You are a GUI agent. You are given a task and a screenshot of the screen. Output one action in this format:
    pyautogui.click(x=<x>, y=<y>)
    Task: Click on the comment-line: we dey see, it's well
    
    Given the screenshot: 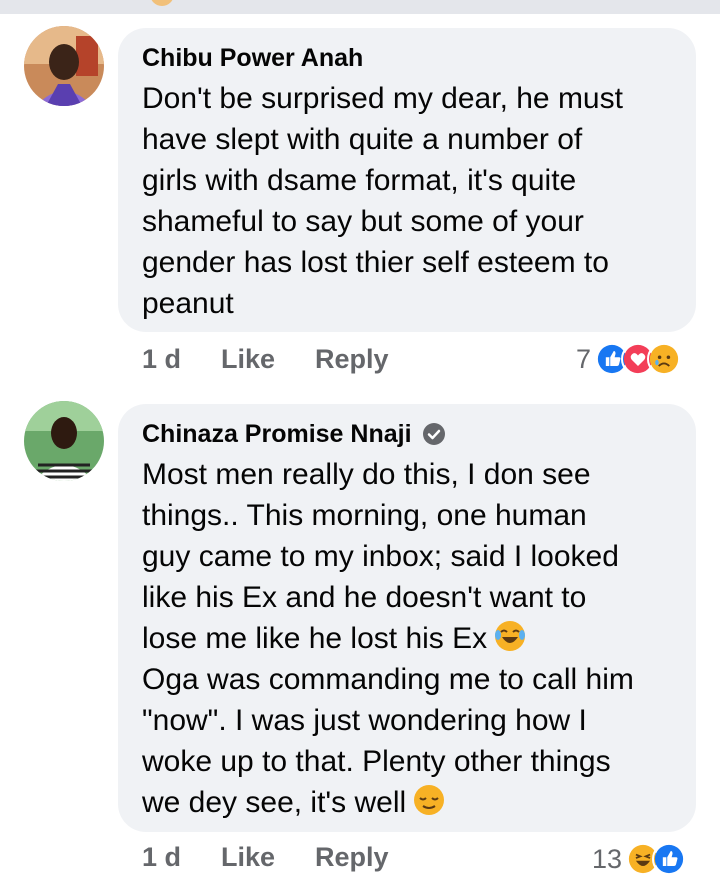 What is the action you would take?
    pyautogui.click(x=274, y=802)
    